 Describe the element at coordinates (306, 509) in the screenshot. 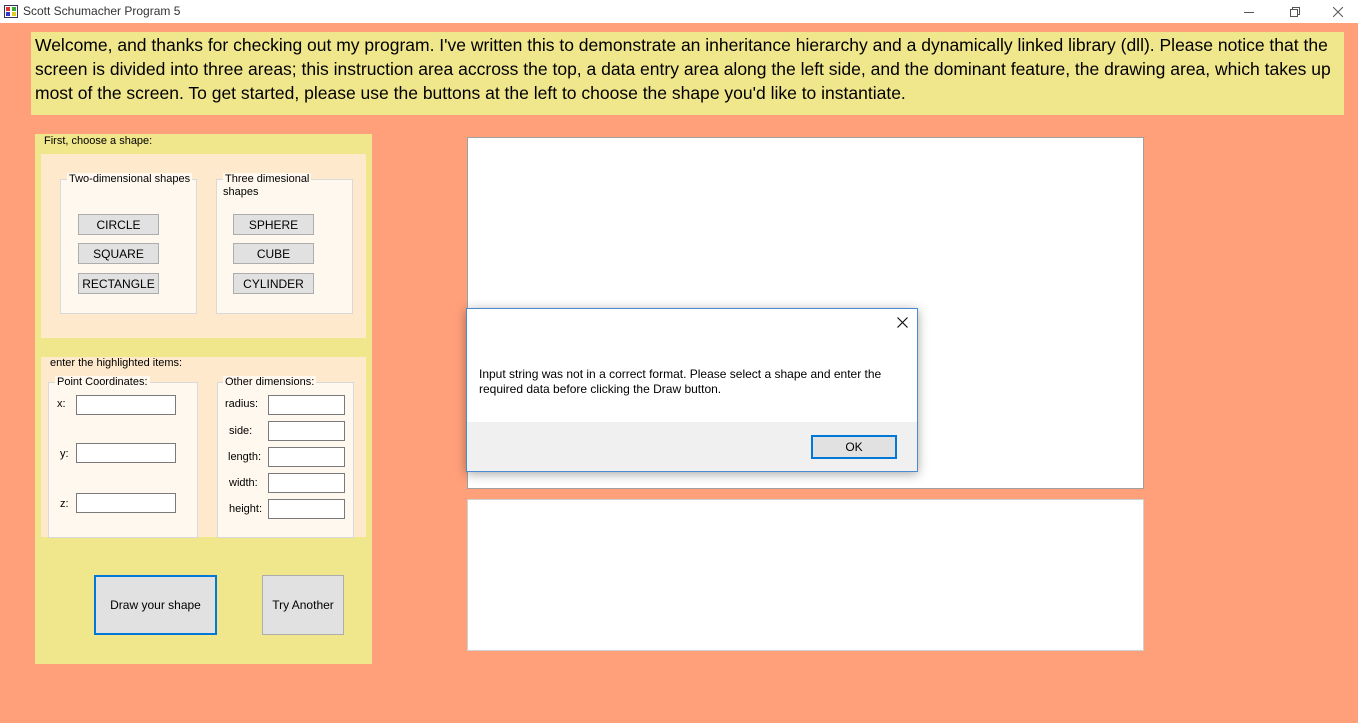

I see `height-field` at that location.